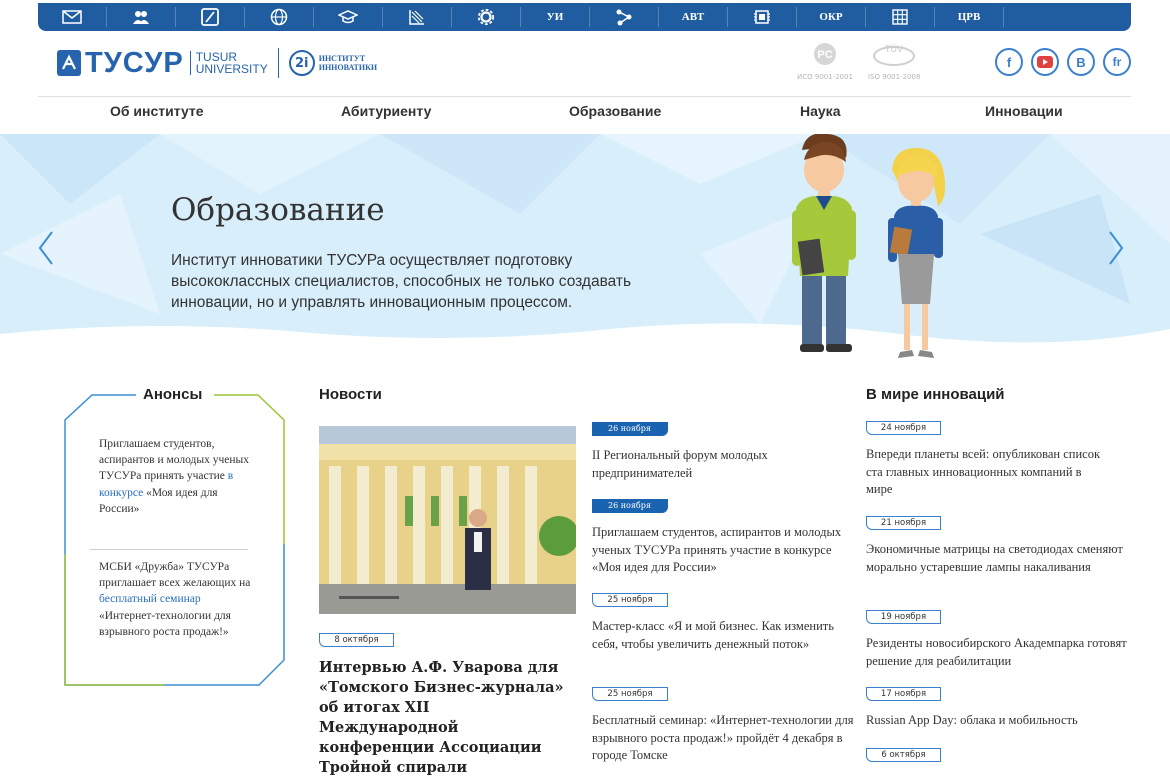 This screenshot has width=1170, height=778. Describe the element at coordinates (894, 49) in the screenshot. I see `svg-text: TÜV` at that location.